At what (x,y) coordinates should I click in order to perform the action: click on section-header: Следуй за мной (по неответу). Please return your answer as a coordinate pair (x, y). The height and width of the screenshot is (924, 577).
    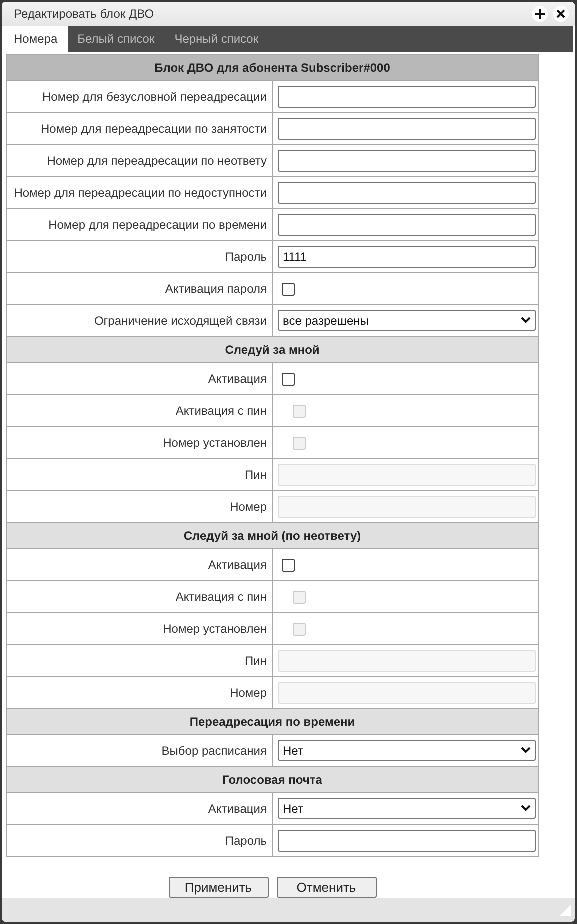
    Looking at the image, I should click on (272, 535).